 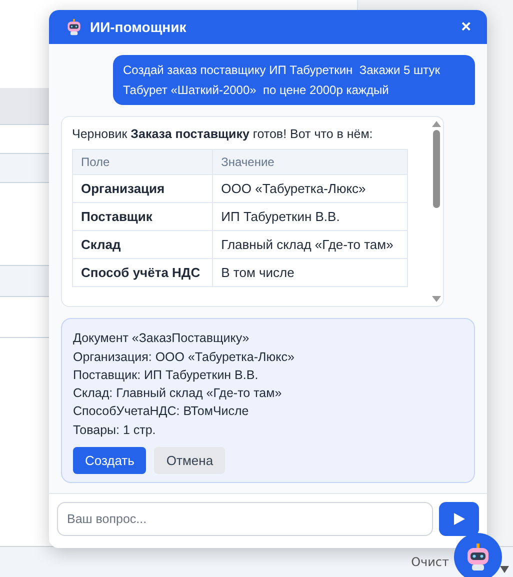 What do you see at coordinates (178, 393) in the screenshot?
I see `document-line: Склад: Главный склад «Где-то там»` at bounding box center [178, 393].